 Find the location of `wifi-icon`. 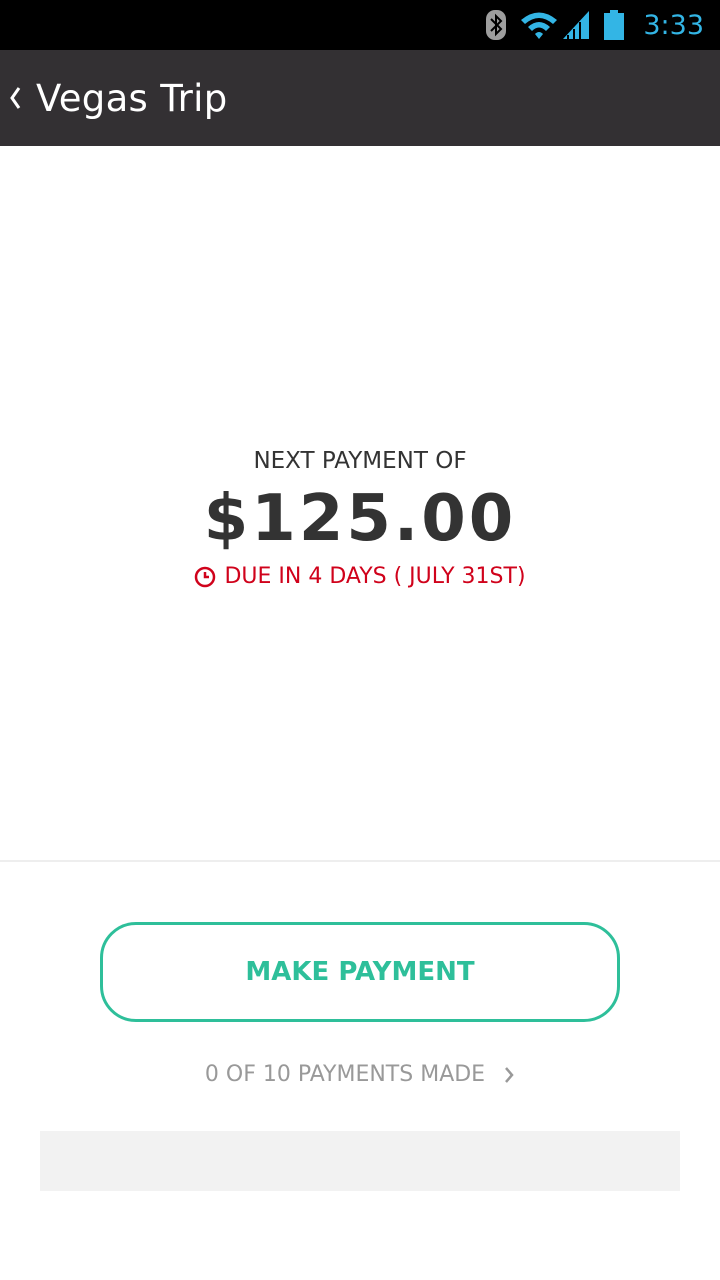

wifi-icon is located at coordinates (539, 25).